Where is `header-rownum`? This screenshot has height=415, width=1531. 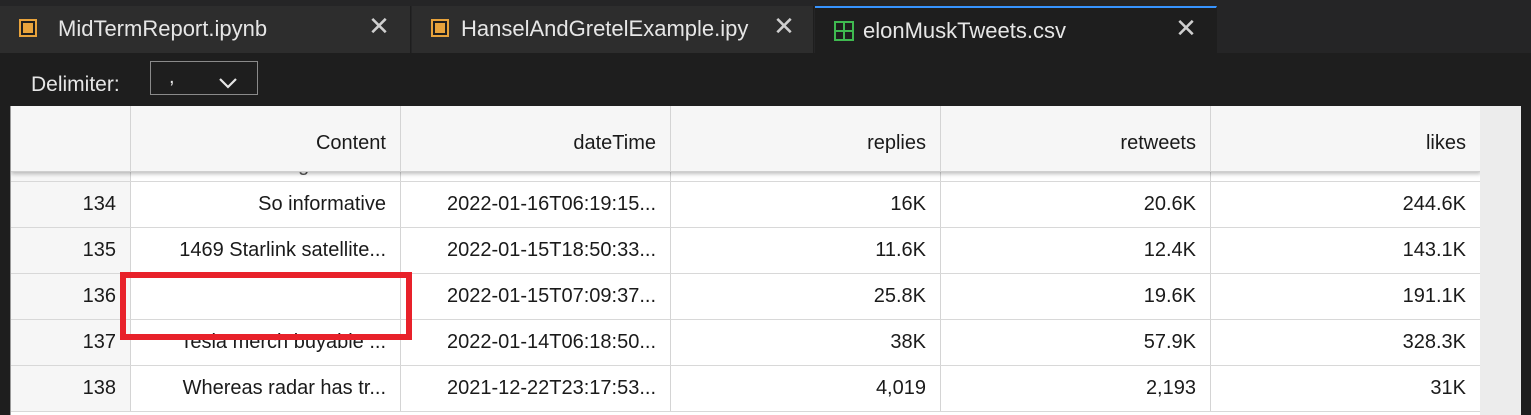
header-rownum is located at coordinates (71, 138).